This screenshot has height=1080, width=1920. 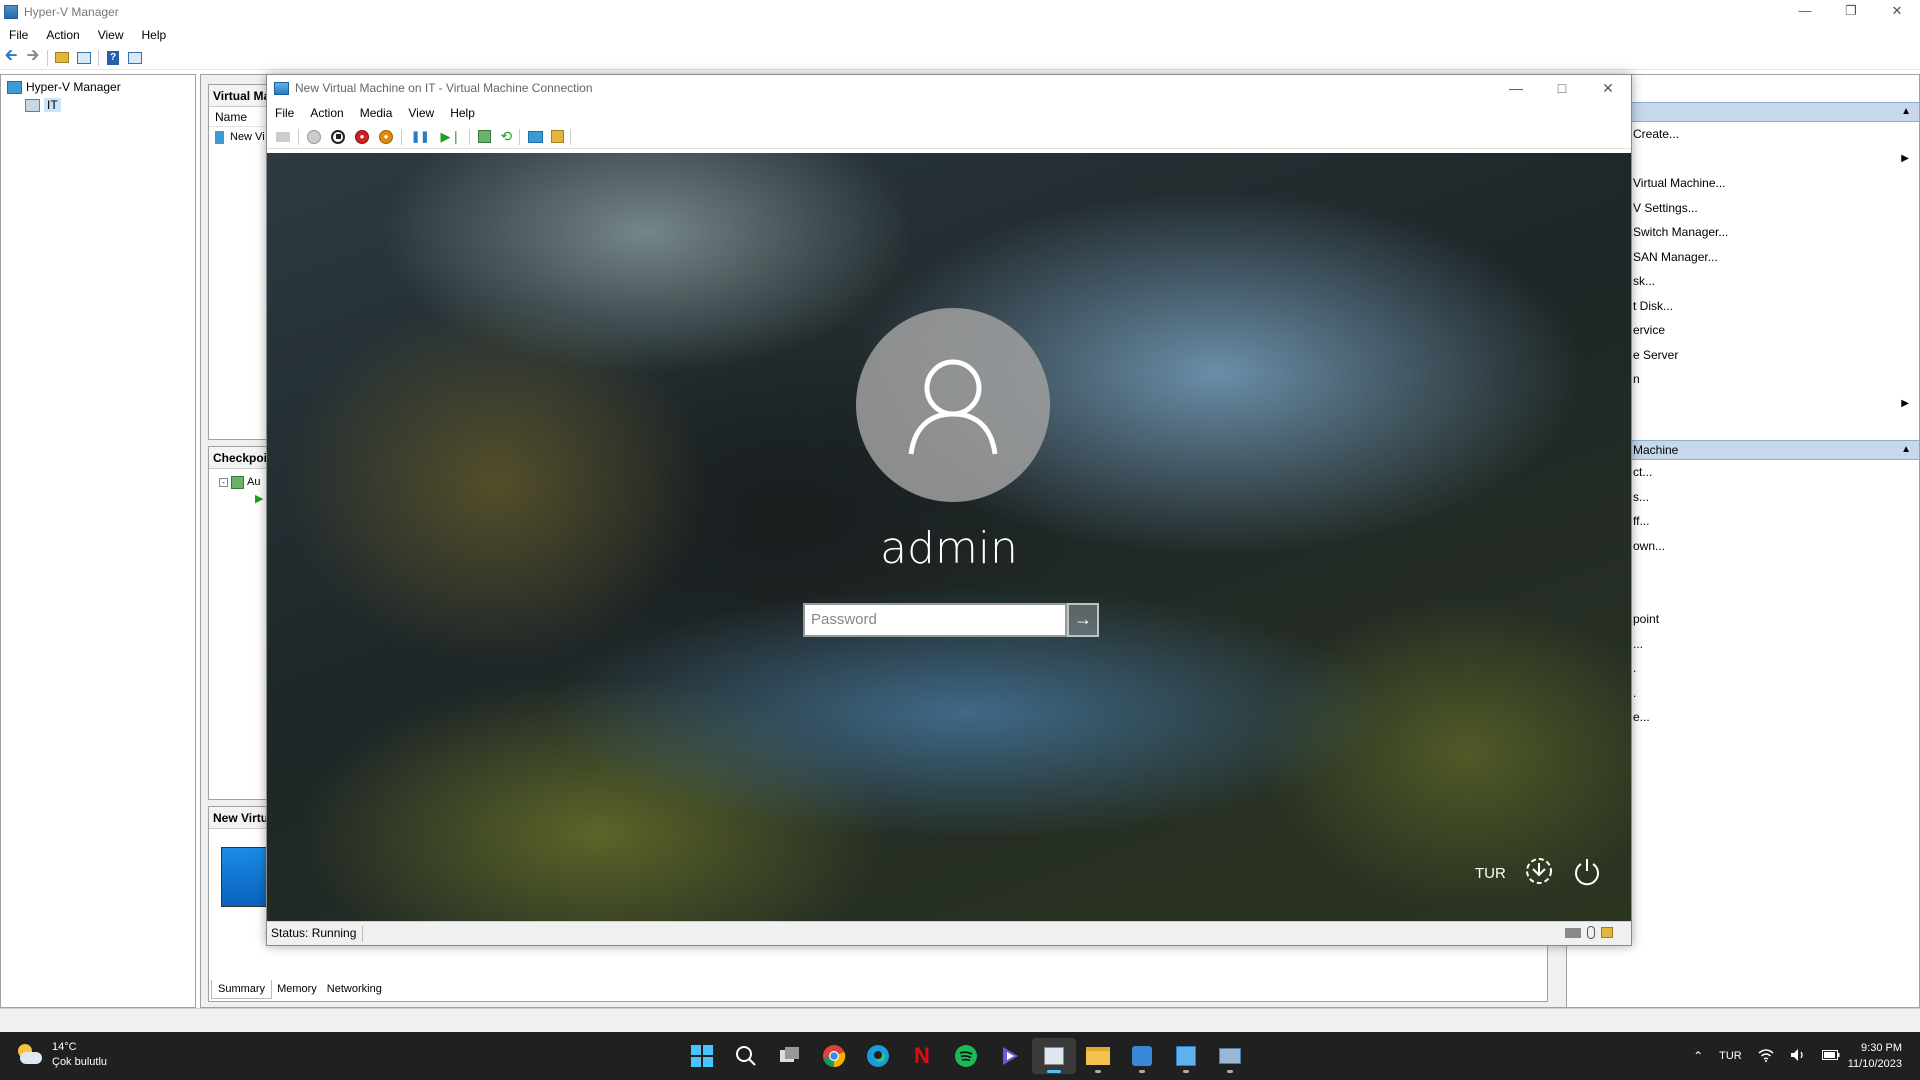 What do you see at coordinates (1607, 932) in the screenshot?
I see `lock-icon` at bounding box center [1607, 932].